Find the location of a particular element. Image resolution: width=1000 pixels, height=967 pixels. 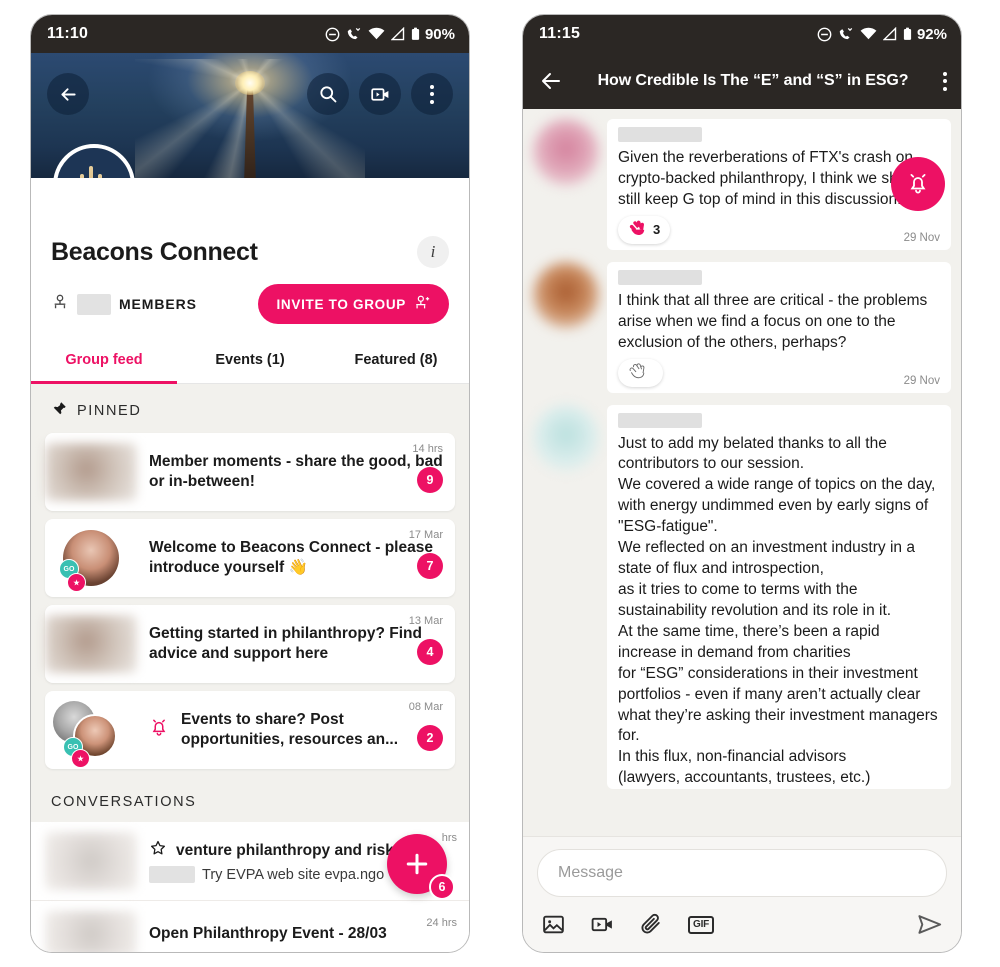

attachment-icon is located at coordinates (651, 924).